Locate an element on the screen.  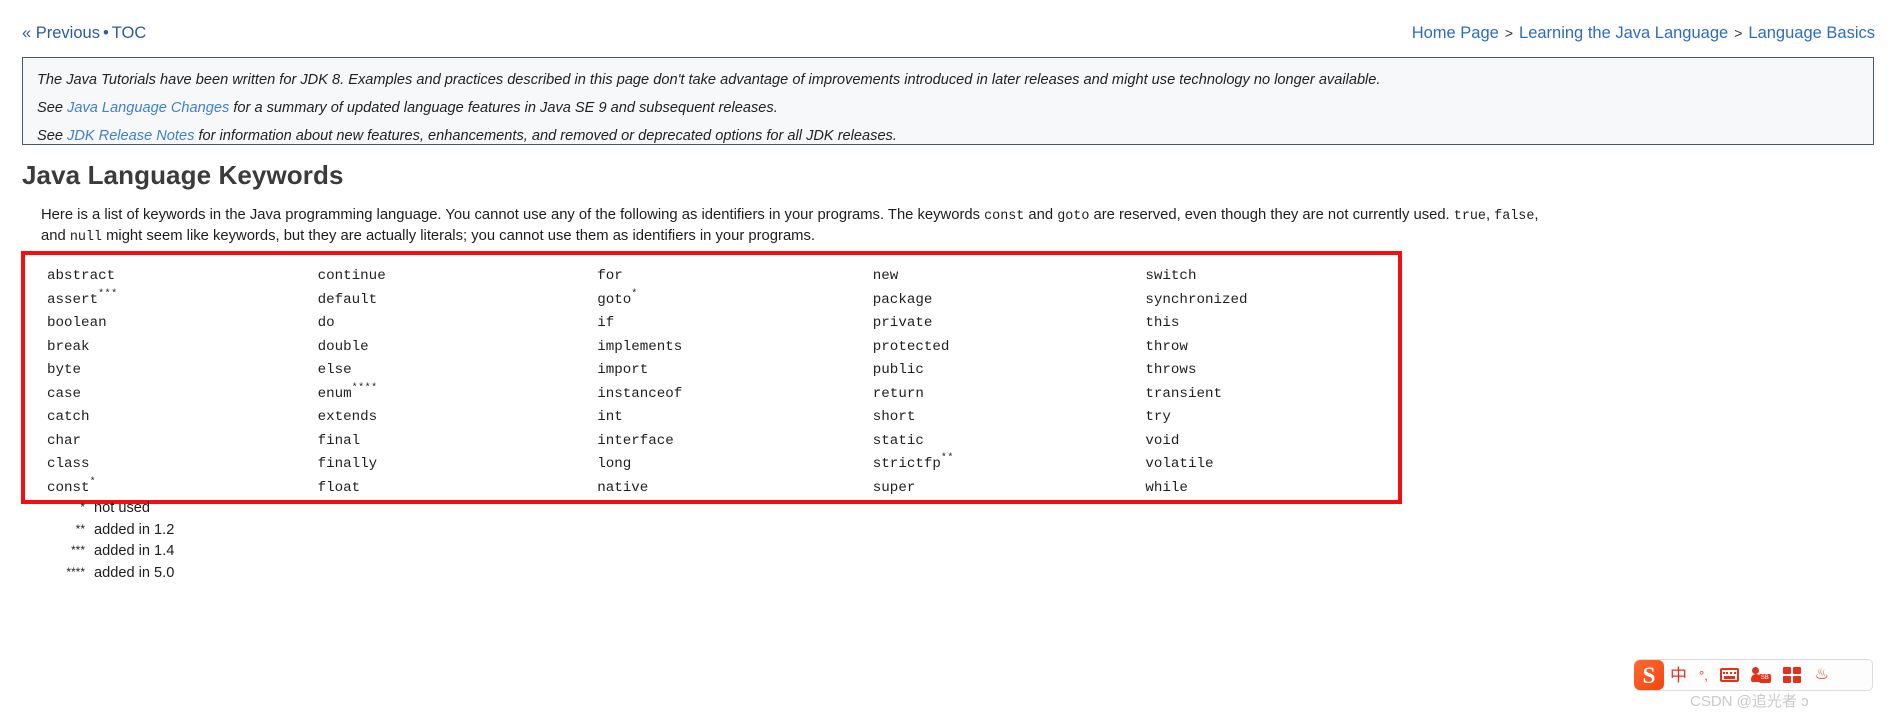
keyword-item: double is located at coordinates (446, 348).